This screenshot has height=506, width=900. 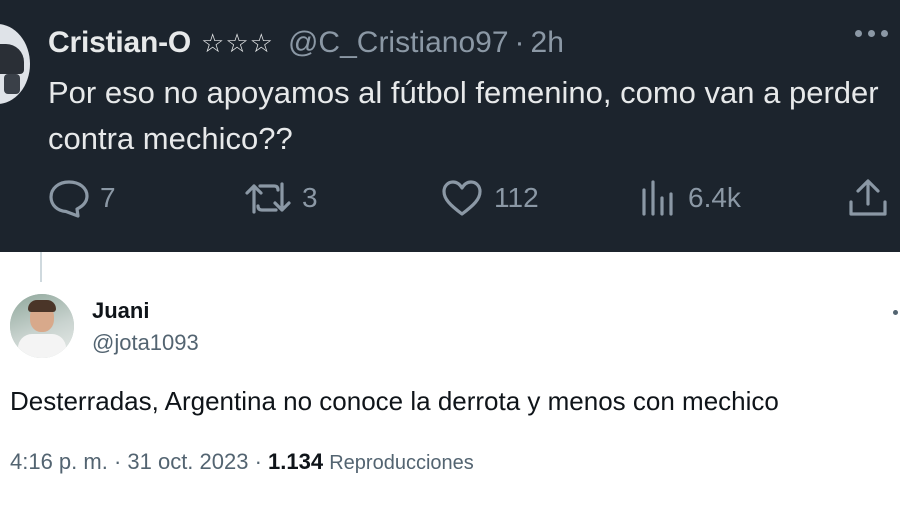 I want to click on avatar-hair, so click(x=42, y=306).